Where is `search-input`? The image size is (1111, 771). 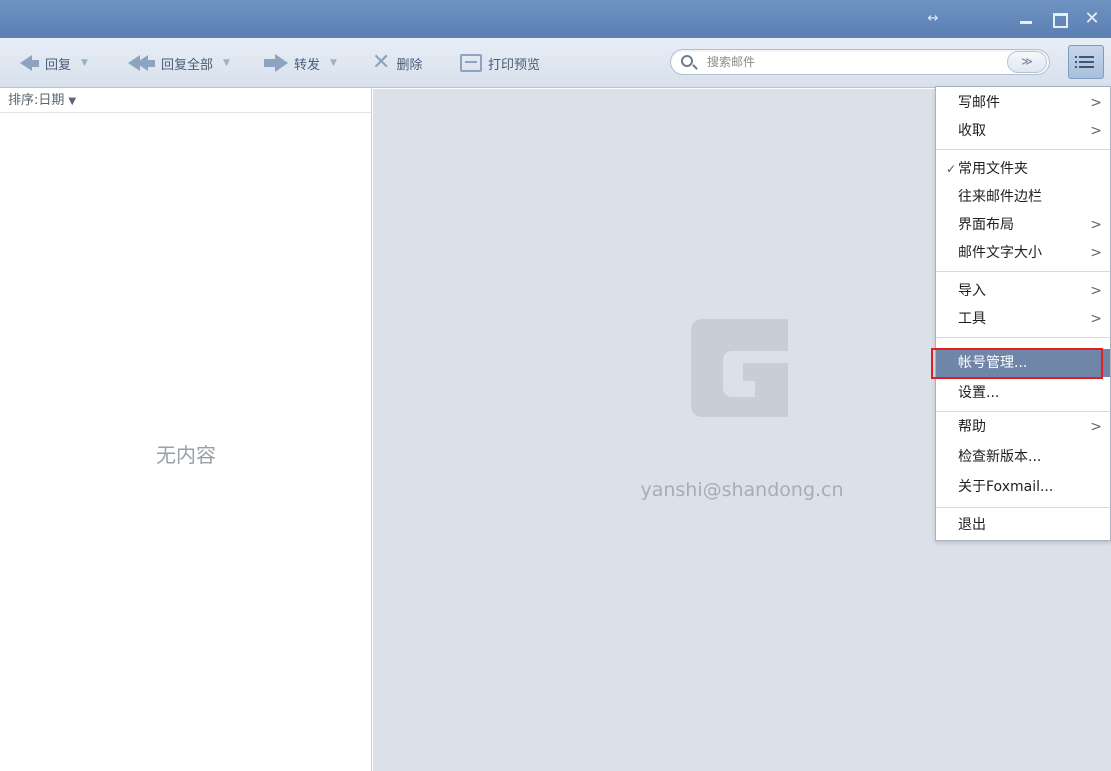
search-input is located at coordinates (847, 62).